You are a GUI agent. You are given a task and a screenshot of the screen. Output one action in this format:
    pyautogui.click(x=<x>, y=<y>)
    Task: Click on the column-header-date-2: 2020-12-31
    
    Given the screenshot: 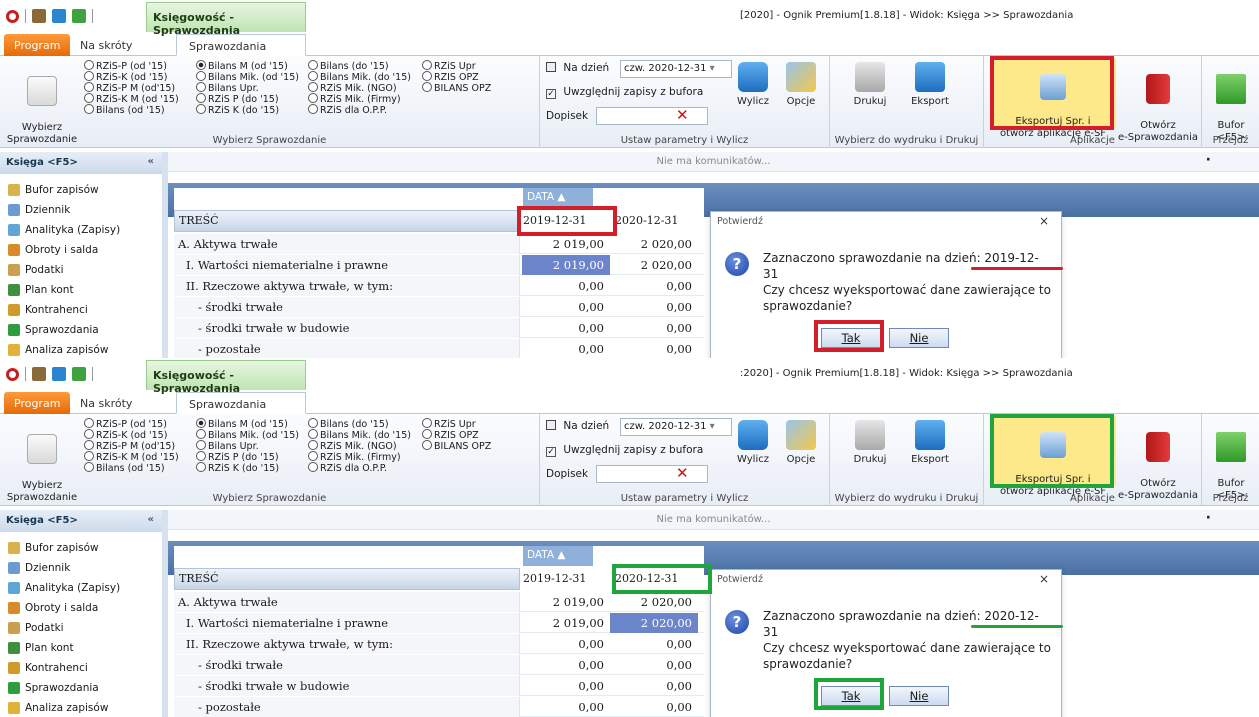 What is the action you would take?
    pyautogui.click(x=657, y=221)
    